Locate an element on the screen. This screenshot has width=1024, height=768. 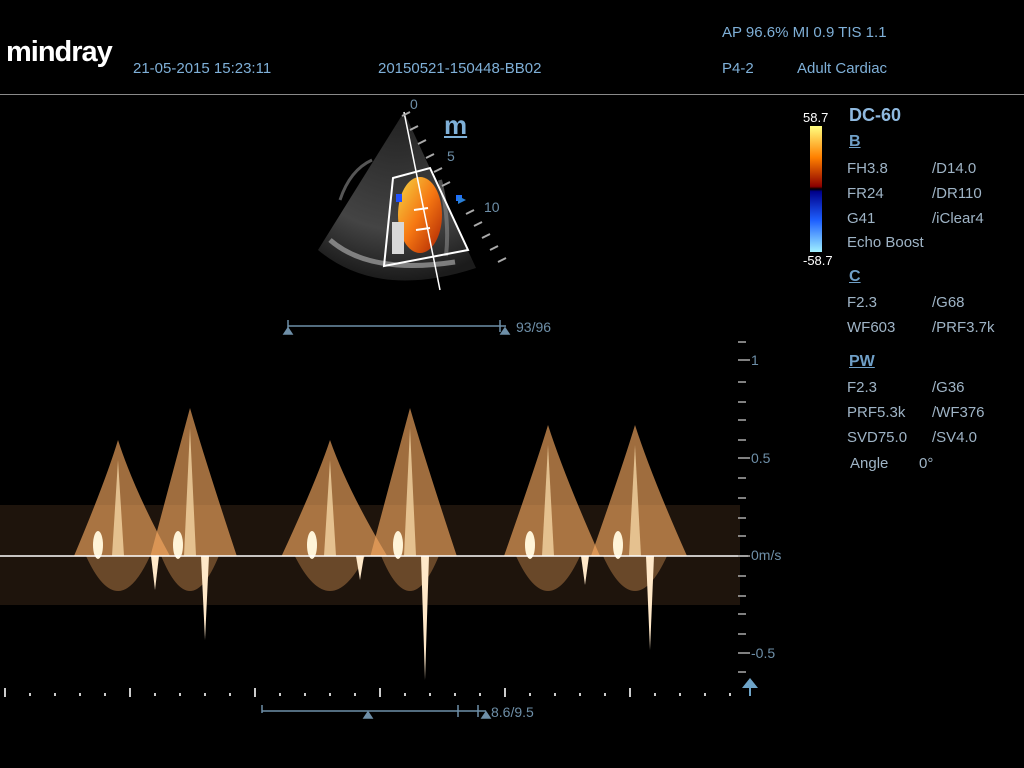
baseline-arrow-icon is located at coordinates (750, 683).